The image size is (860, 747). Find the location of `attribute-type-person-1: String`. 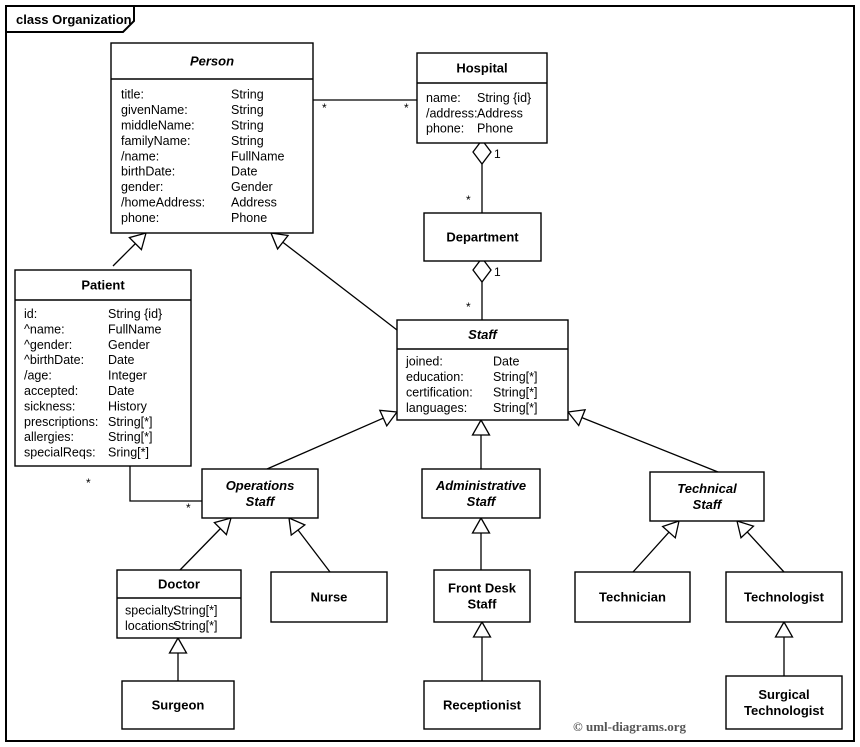

attribute-type-person-1: String is located at coordinates (247, 110).